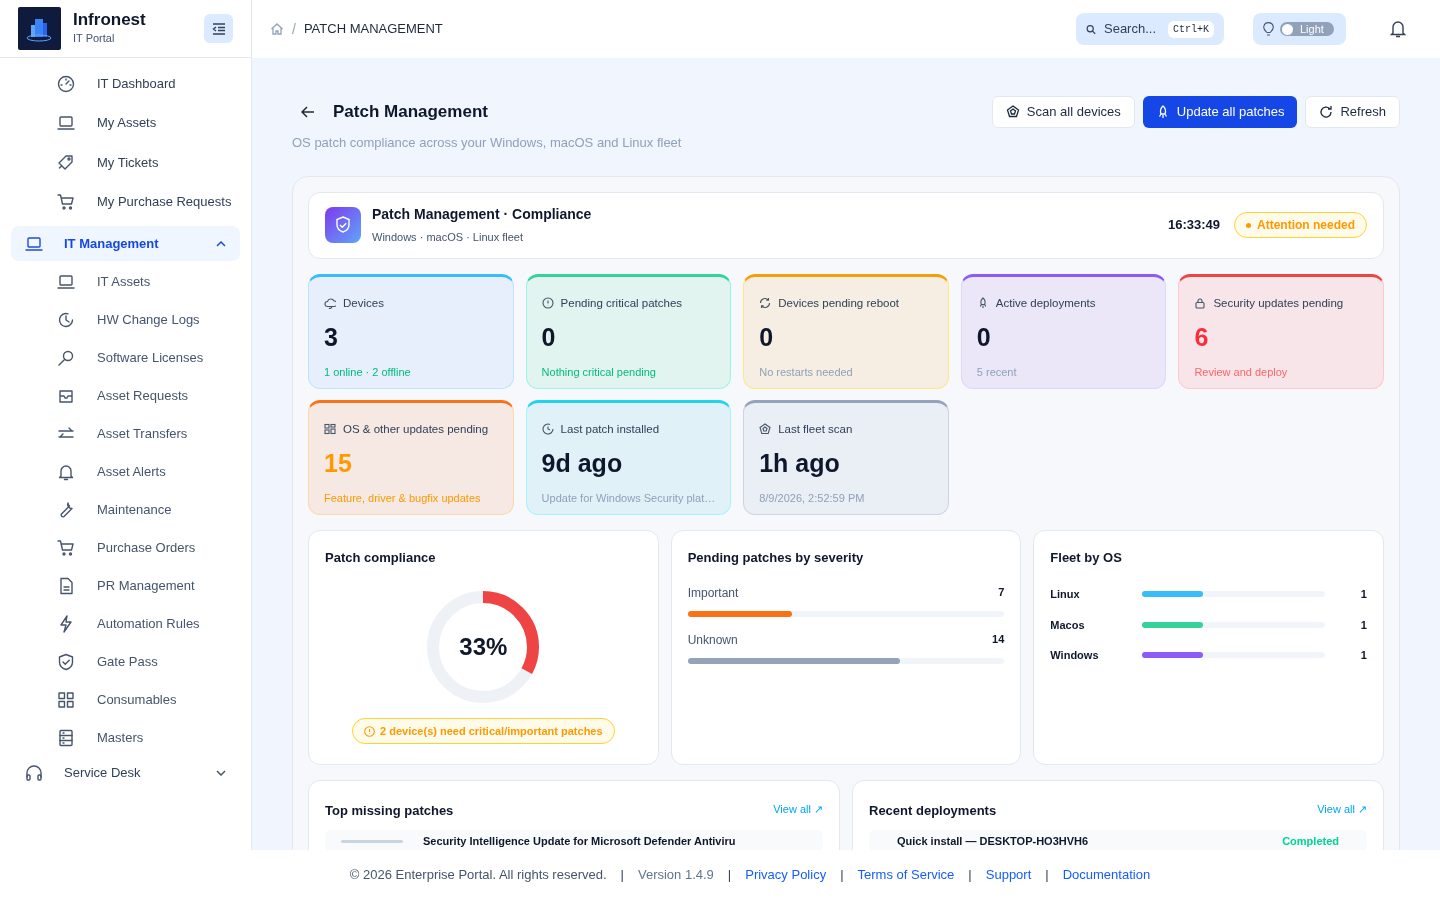  Describe the element at coordinates (125, 623) in the screenshot. I see `sidebar-item: Automation Rules` at that location.